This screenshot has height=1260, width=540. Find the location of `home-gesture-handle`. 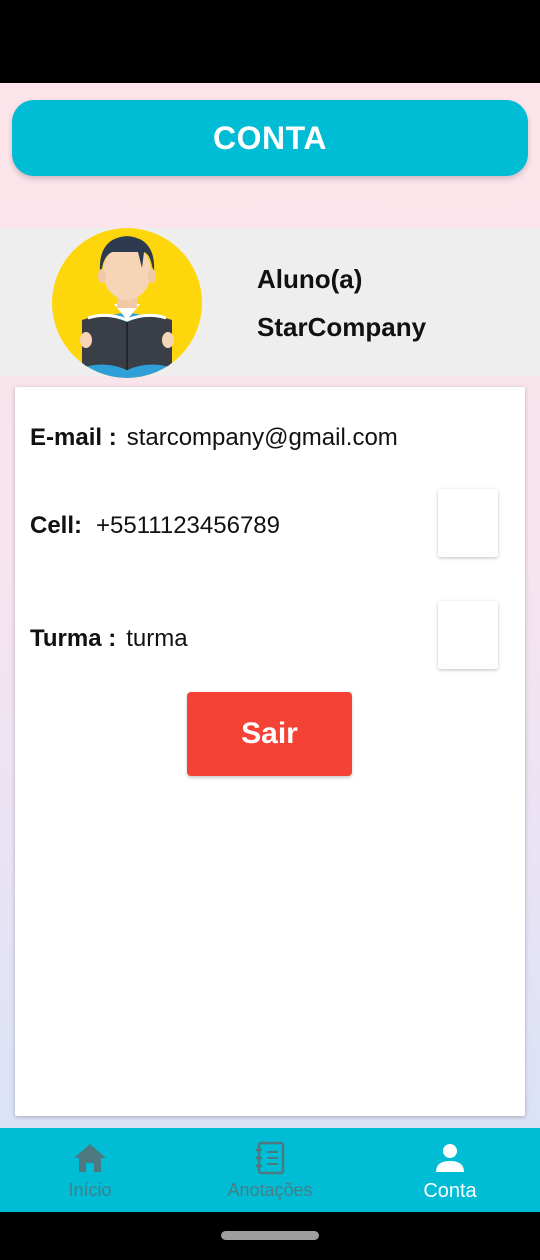

home-gesture-handle is located at coordinates (270, 1235).